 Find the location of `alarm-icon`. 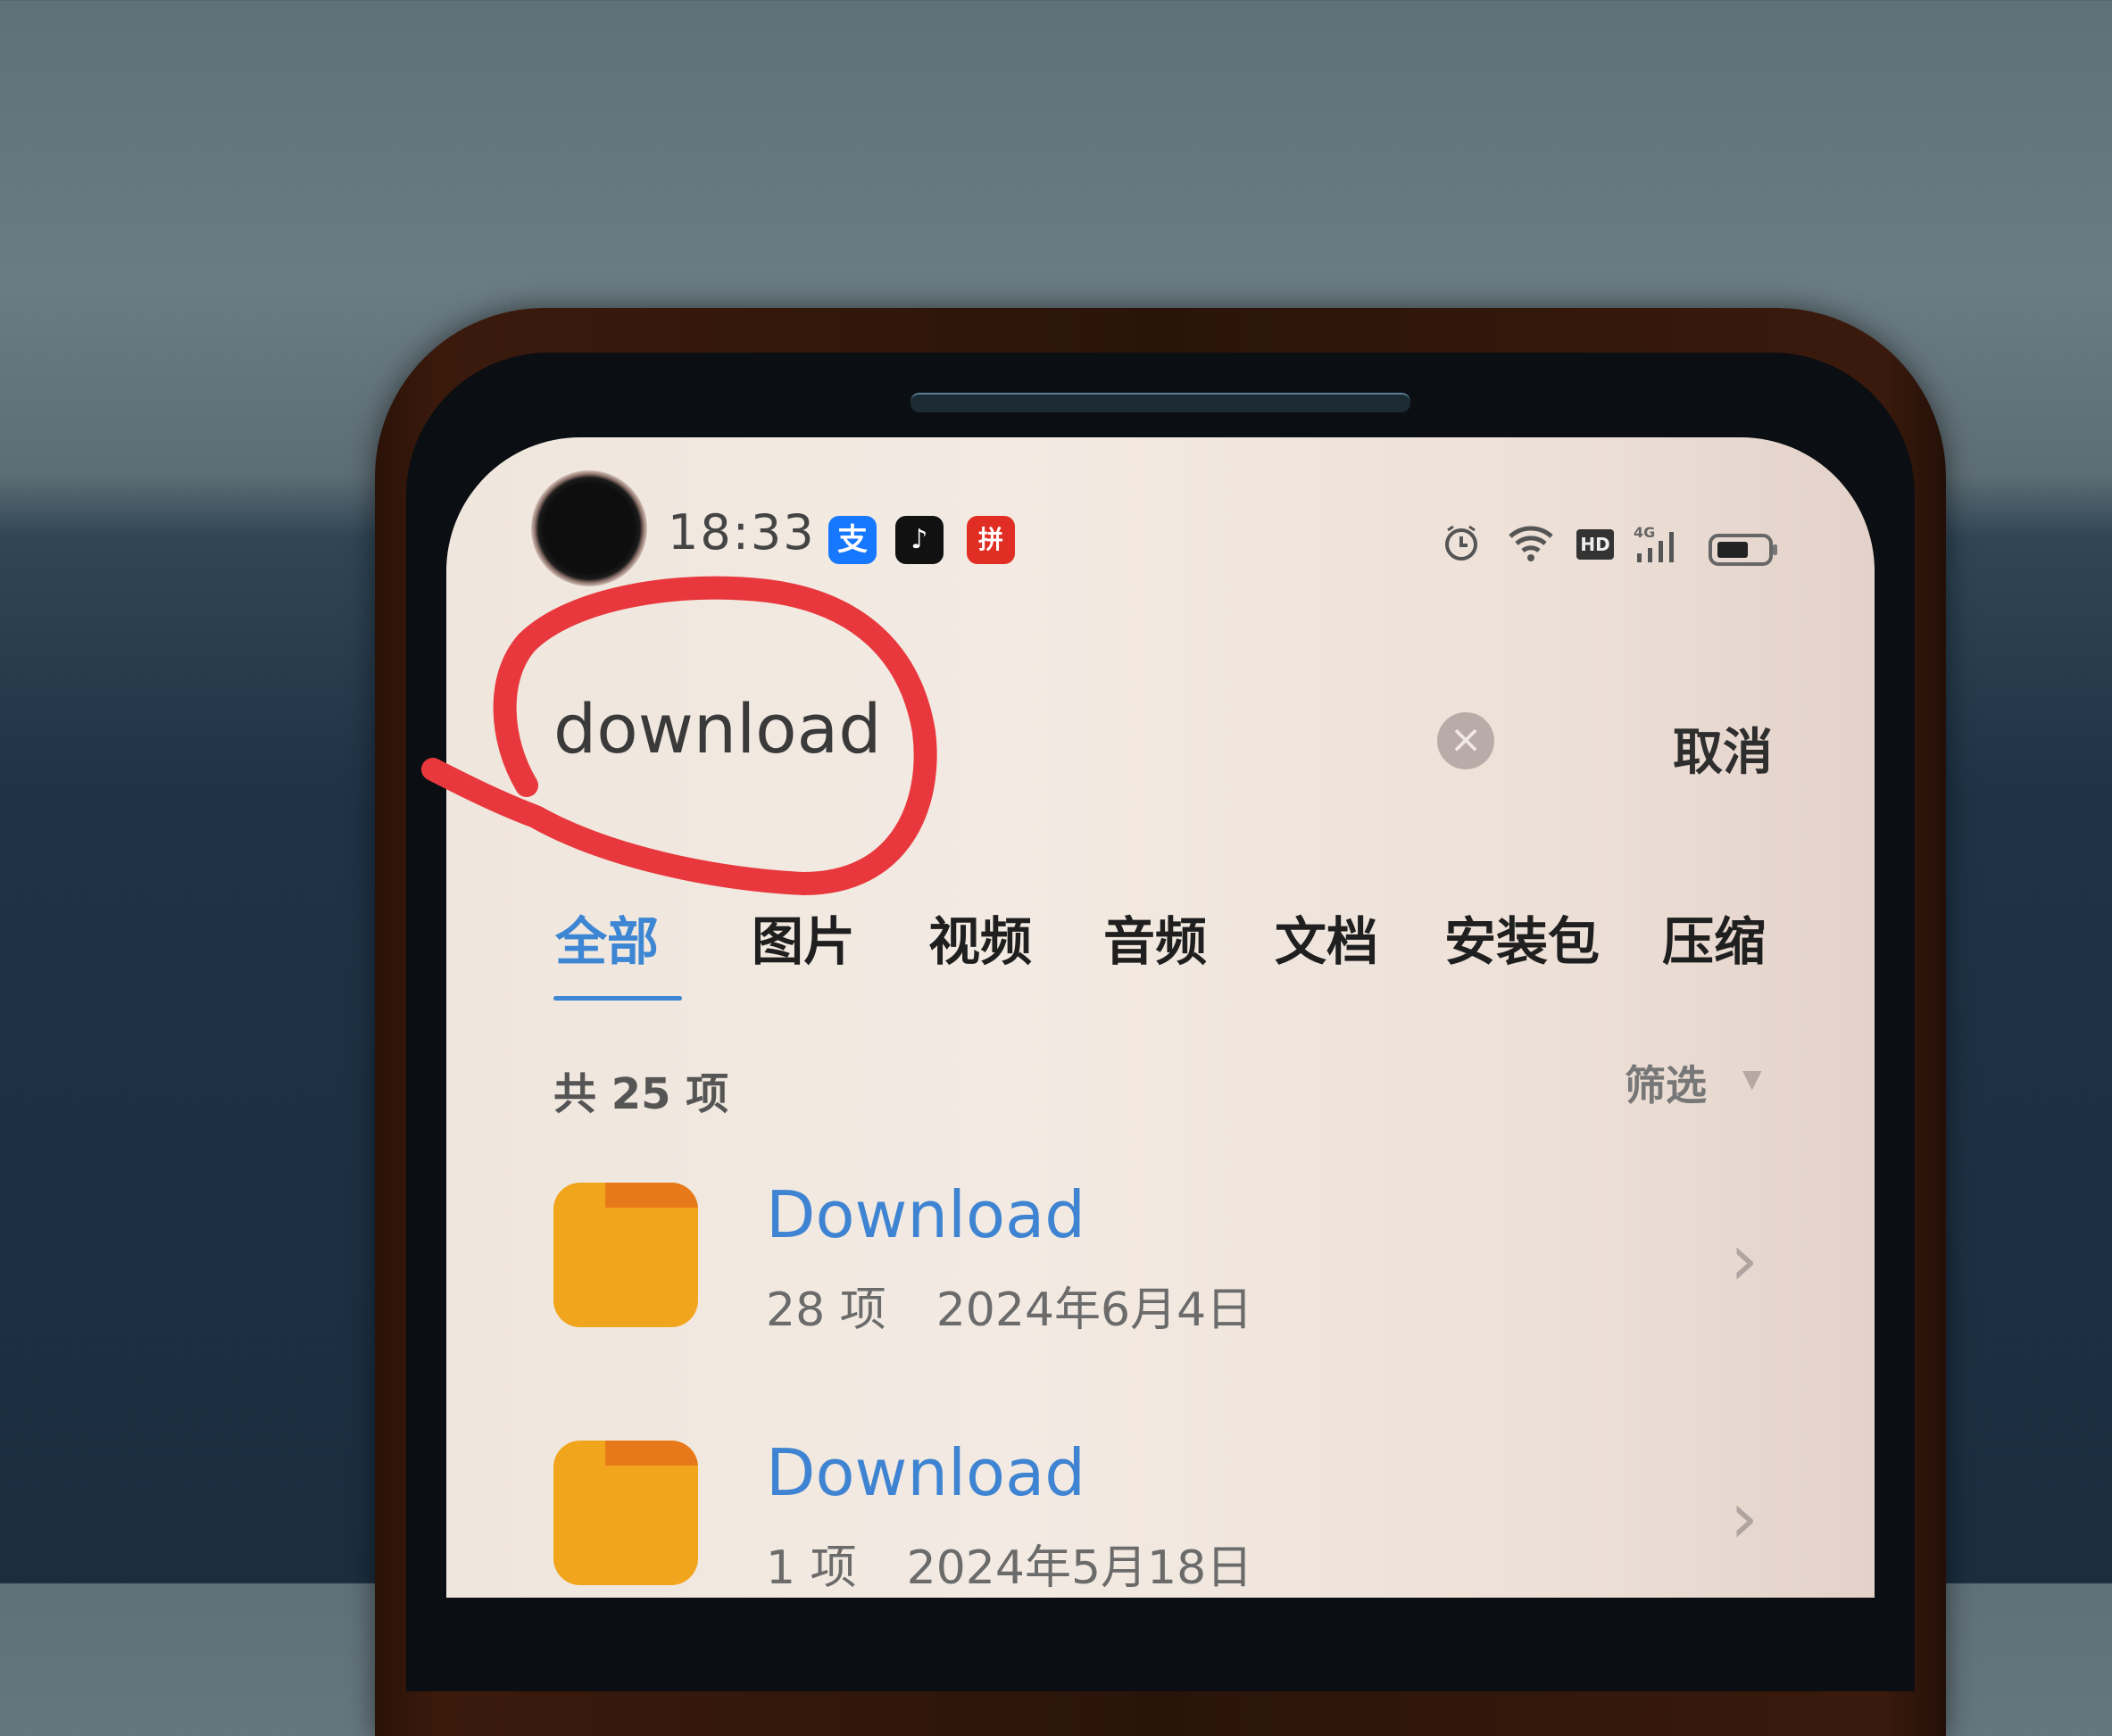

alarm-icon is located at coordinates (1461, 547).